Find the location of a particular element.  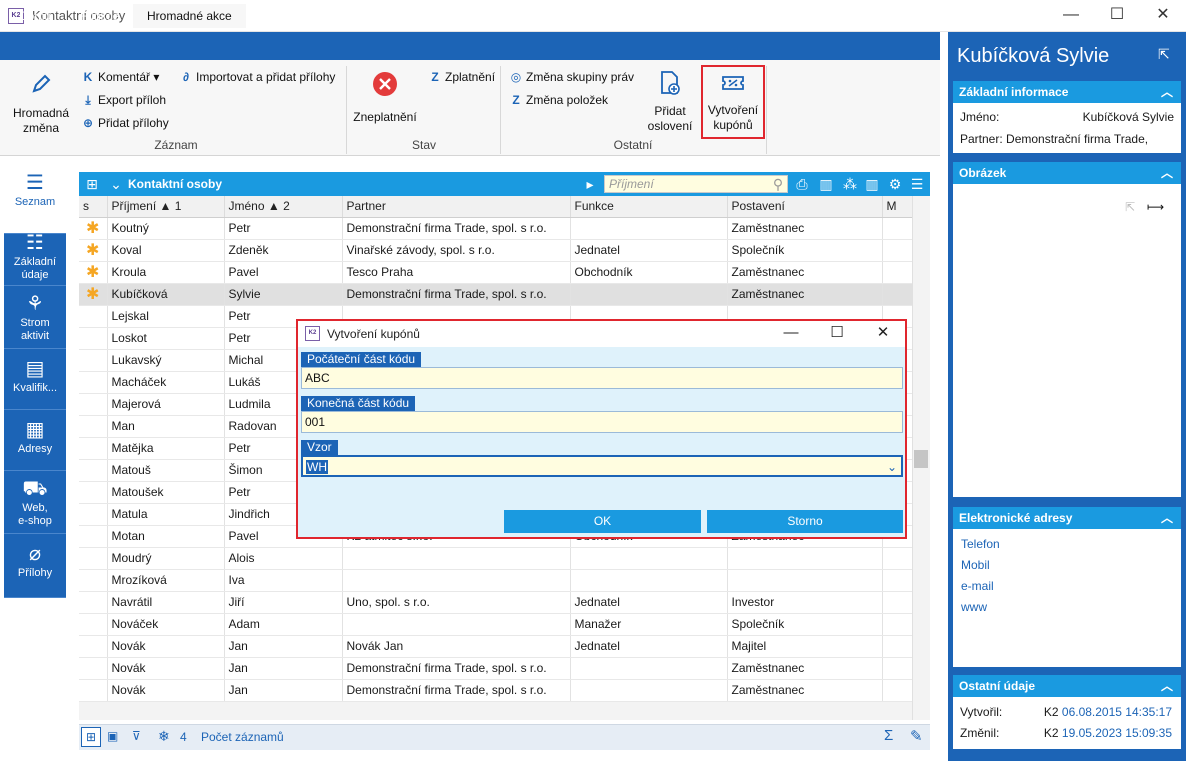

nav-web-eshop: ⛟ Web, e-shop is located at coordinates (35, 503).